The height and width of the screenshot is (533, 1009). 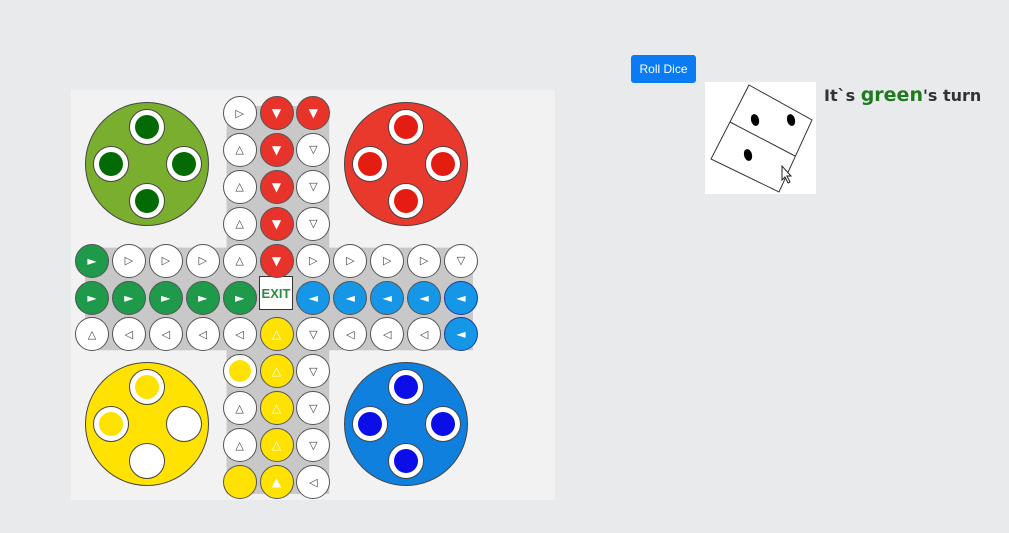 I want to click on exit-square: EXIT, so click(x=276, y=293).